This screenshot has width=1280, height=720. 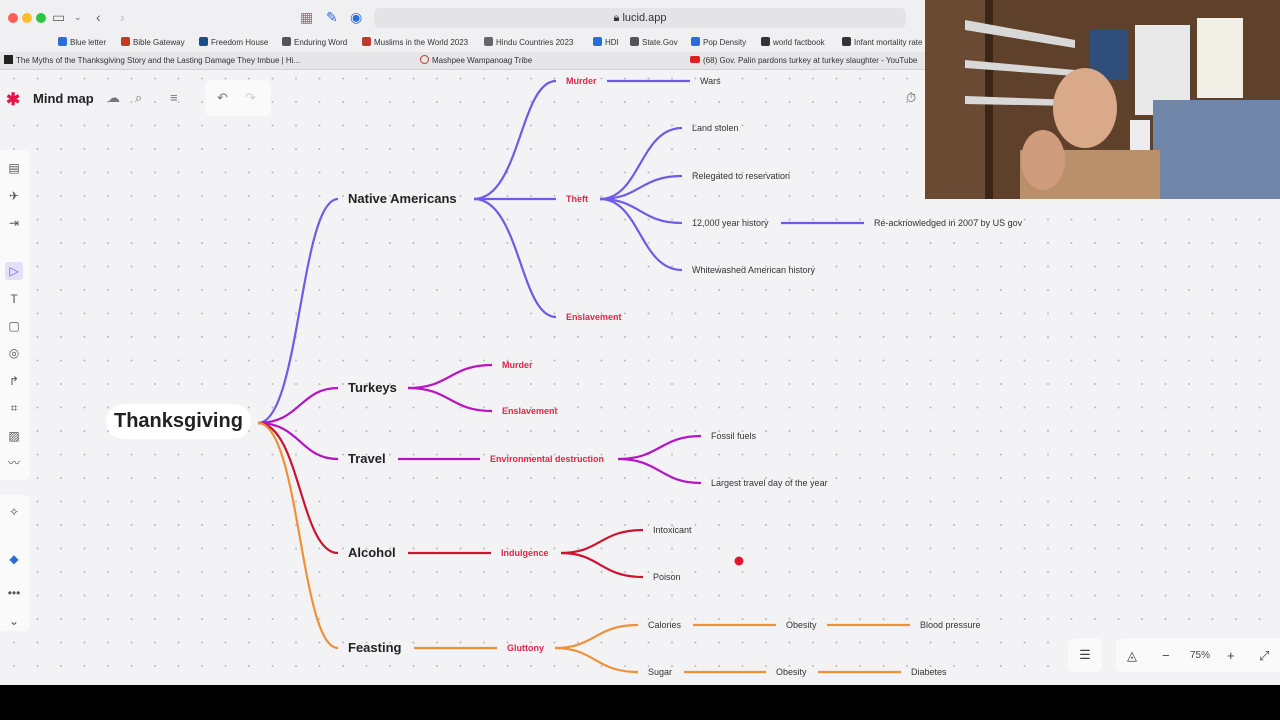 I want to click on node-native-murder: Murder, so click(x=581, y=81).